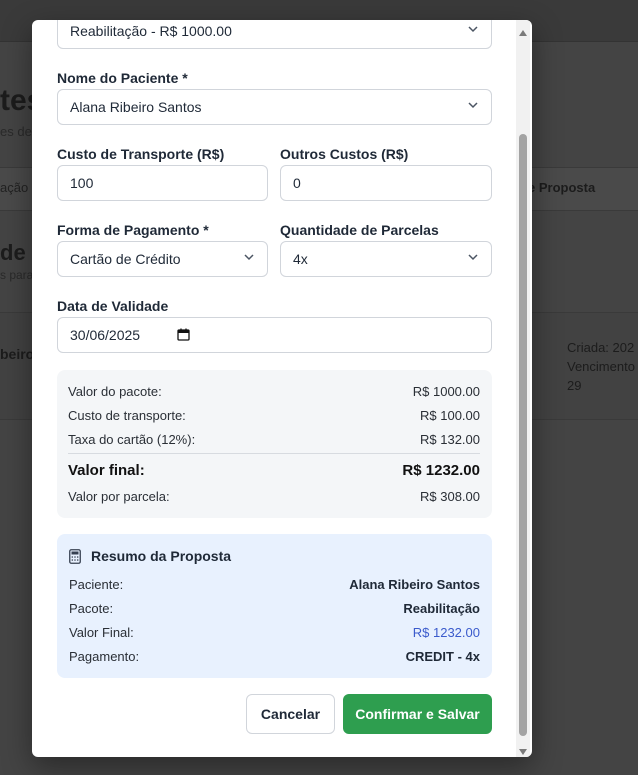 The image size is (638, 775). What do you see at coordinates (75, 556) in the screenshot?
I see `calculator-icon` at bounding box center [75, 556].